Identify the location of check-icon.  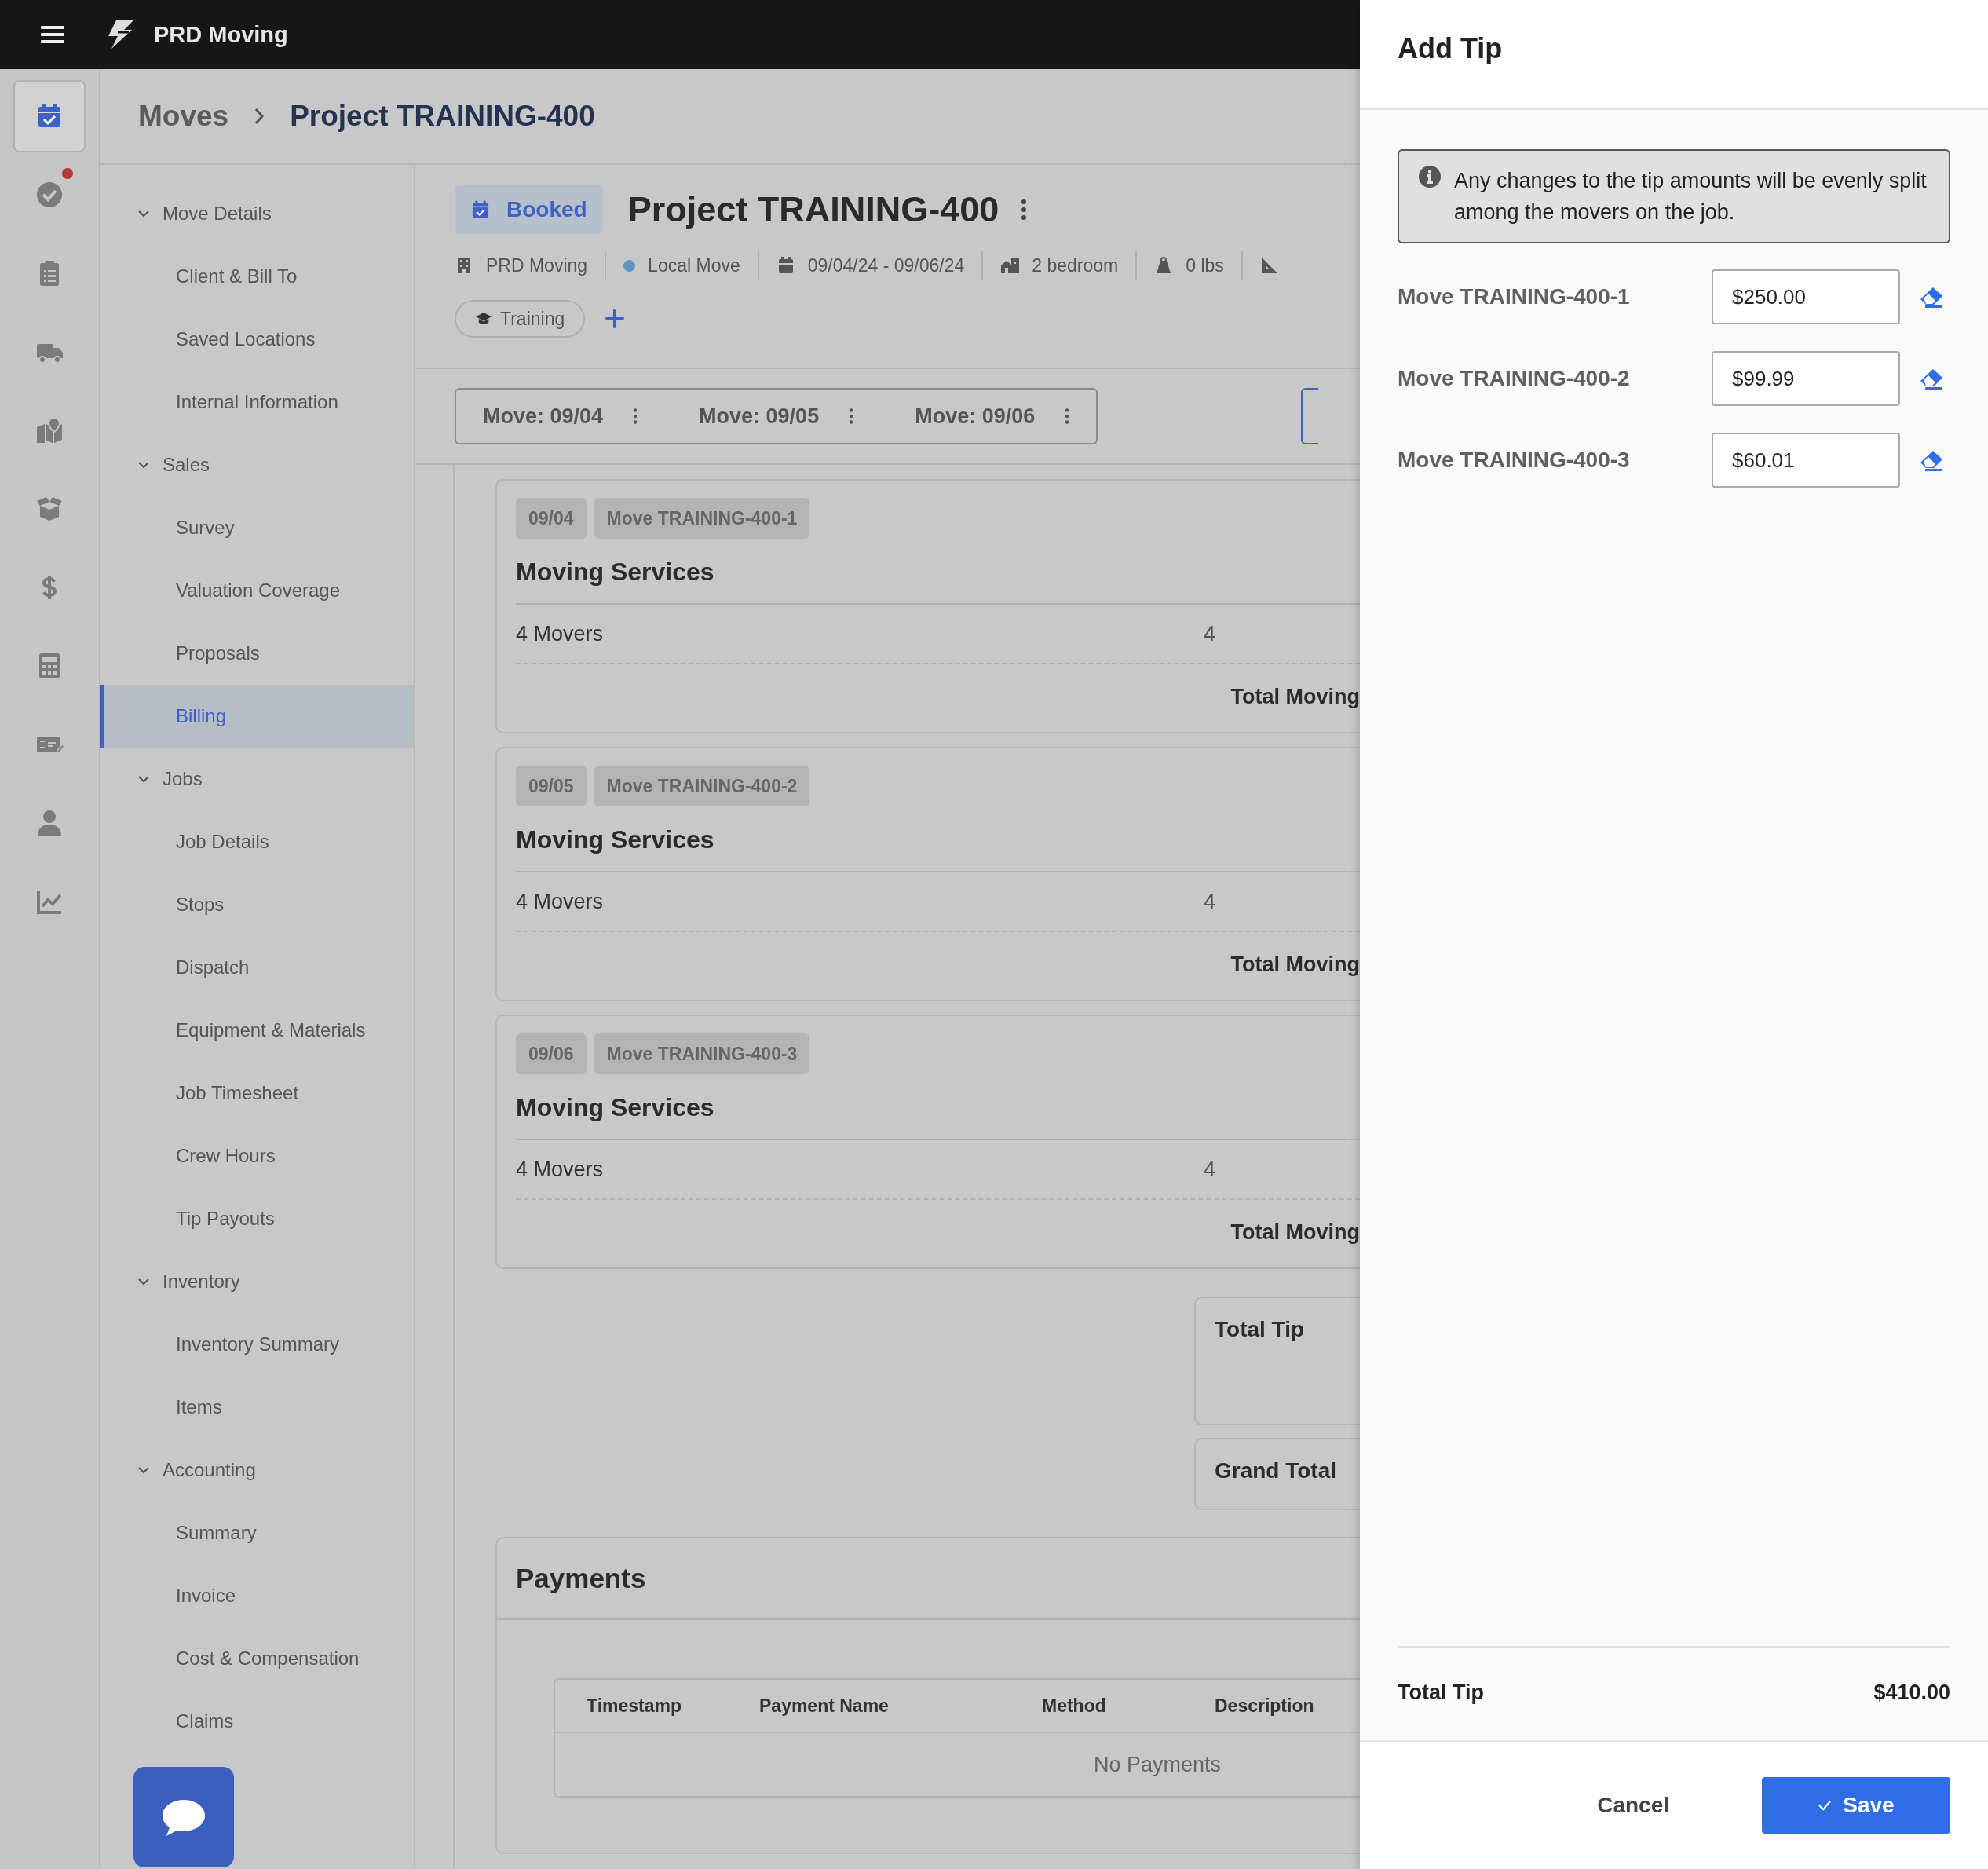
(1825, 1805).